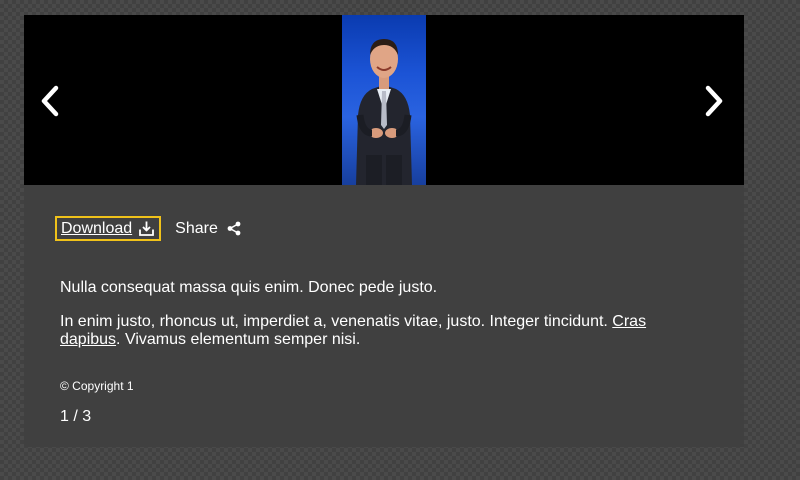 The image size is (800, 480). I want to click on chevron-right-icon, so click(714, 101).